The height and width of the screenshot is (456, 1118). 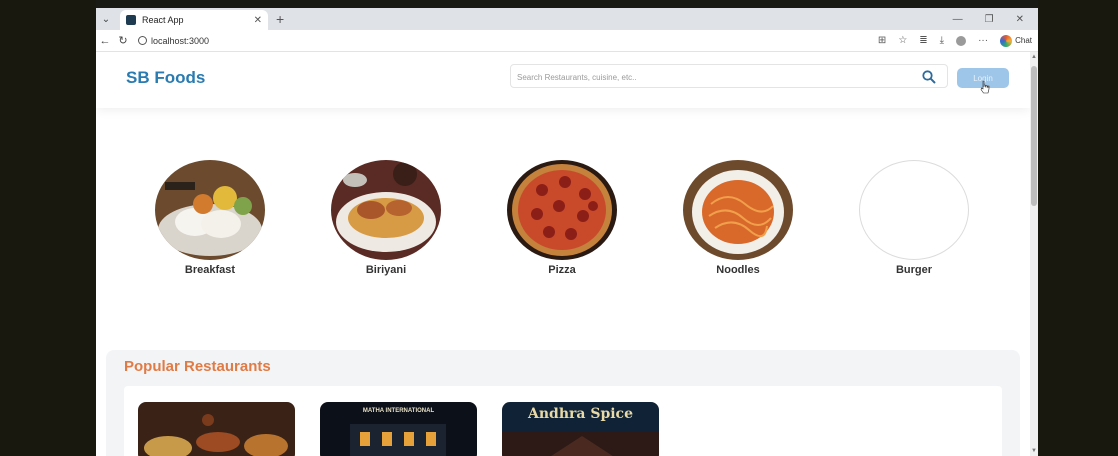 I want to click on restaurant-list: MATHA INTERNATIONAL Andhra Spice, so click(x=563, y=421).